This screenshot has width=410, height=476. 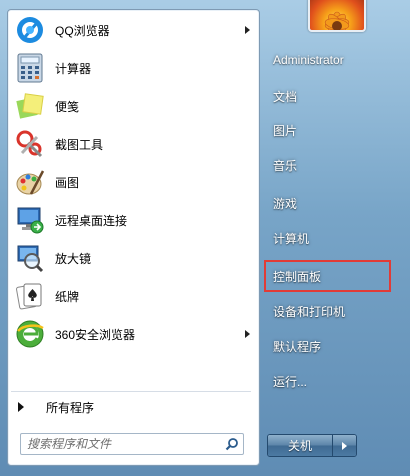 I want to click on expand-arrow-icon, so click(x=21, y=407).